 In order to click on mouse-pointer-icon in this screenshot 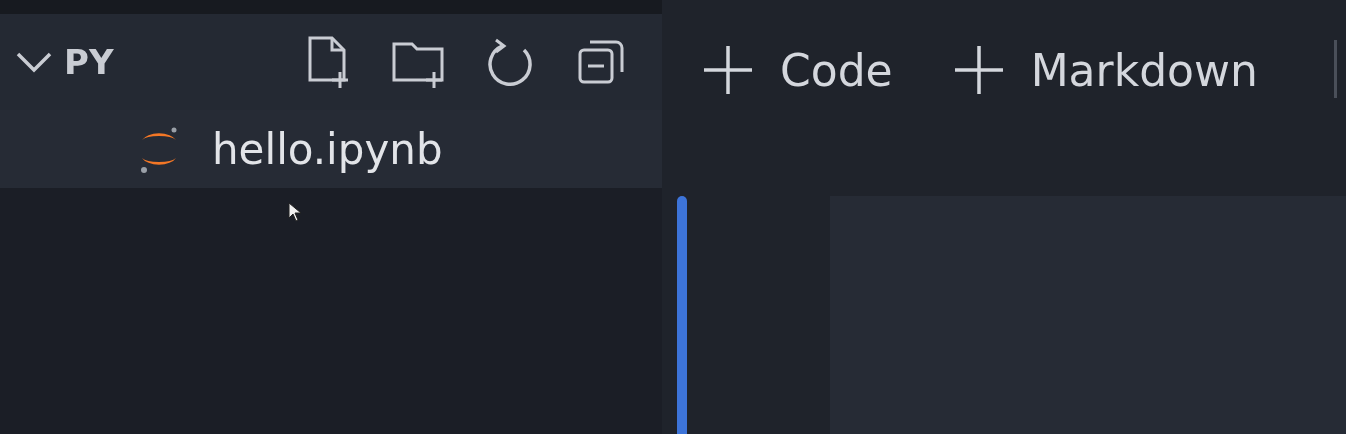, I will do `click(295, 212)`.